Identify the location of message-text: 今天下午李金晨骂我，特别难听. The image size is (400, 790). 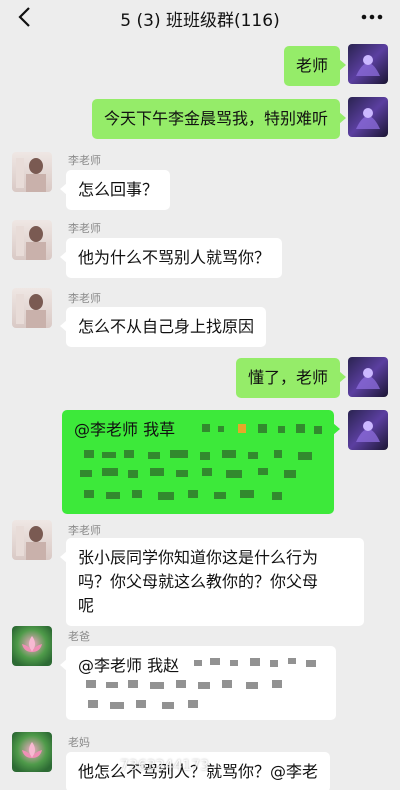
(215, 118).